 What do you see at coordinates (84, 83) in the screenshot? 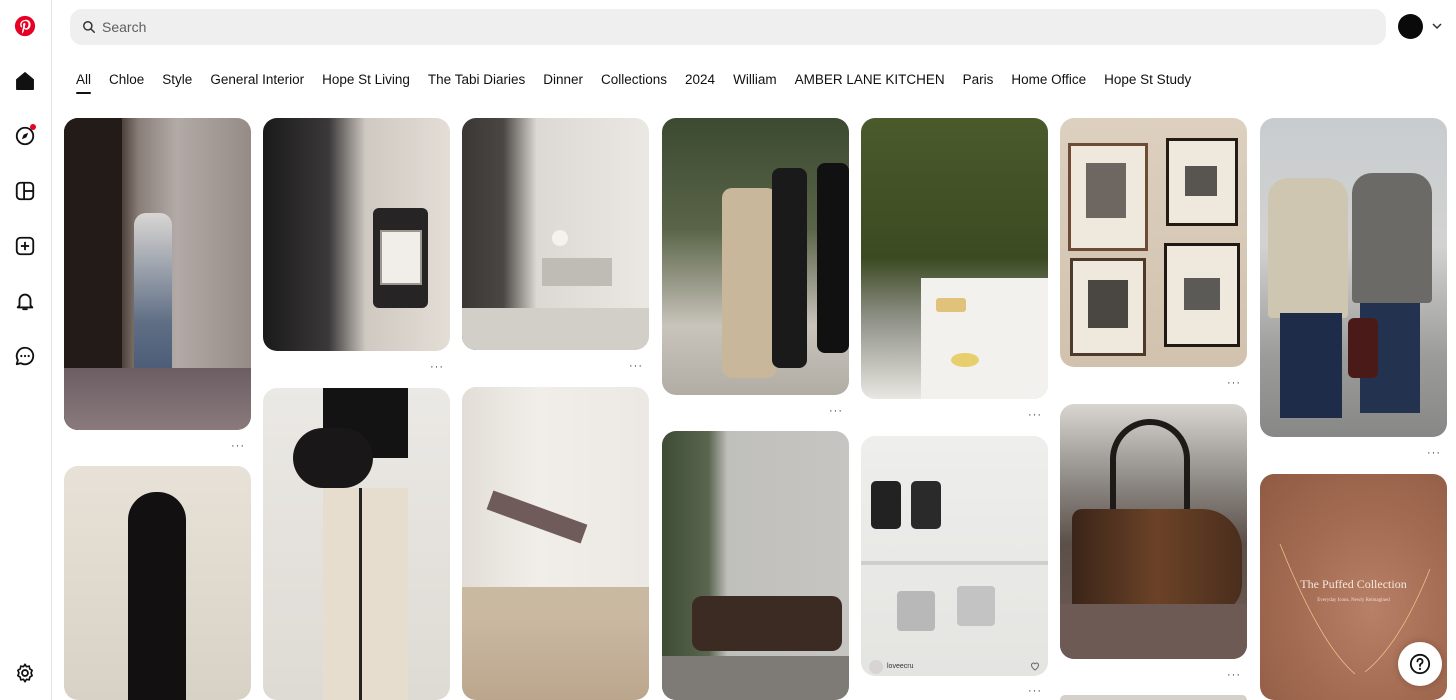
I see `tab-all: All` at bounding box center [84, 83].